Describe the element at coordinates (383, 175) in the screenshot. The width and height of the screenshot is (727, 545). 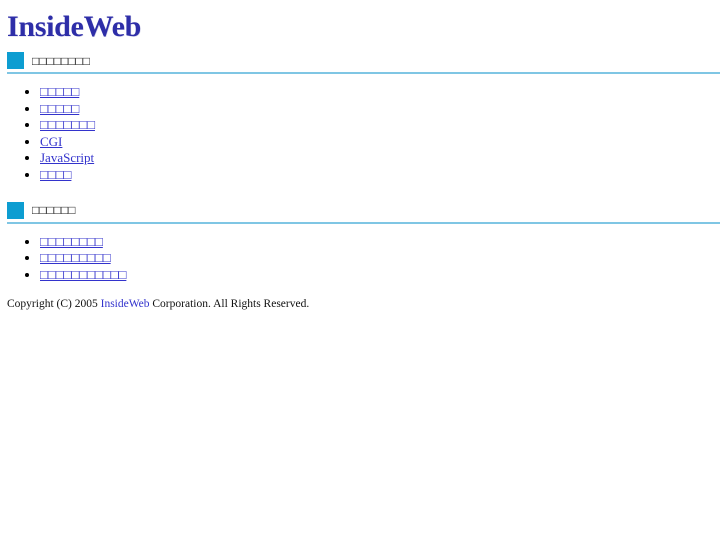
I see `list-item: □□□□` at that location.